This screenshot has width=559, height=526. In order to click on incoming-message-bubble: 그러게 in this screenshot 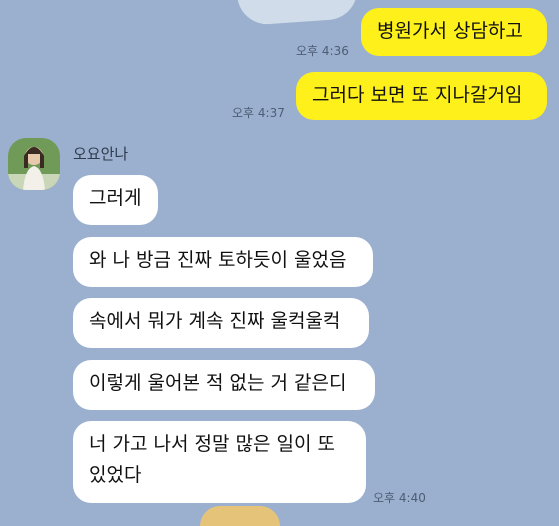, I will do `click(115, 200)`.